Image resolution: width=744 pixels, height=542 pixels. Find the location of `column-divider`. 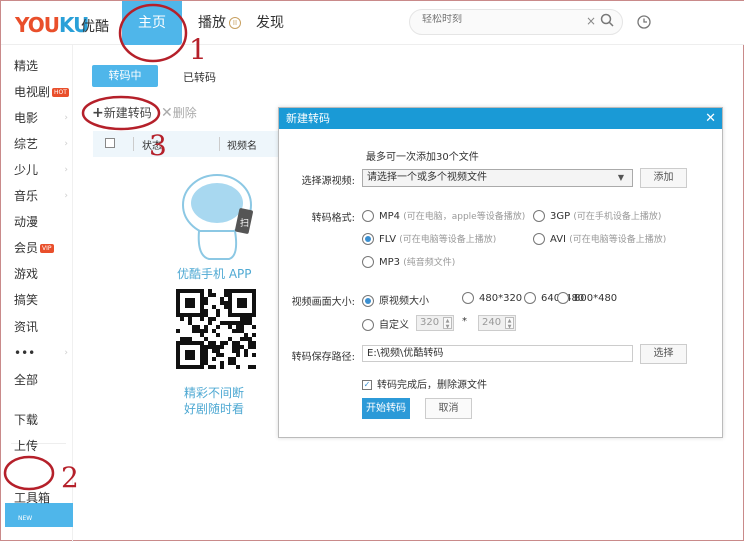

column-divider is located at coordinates (133, 144).